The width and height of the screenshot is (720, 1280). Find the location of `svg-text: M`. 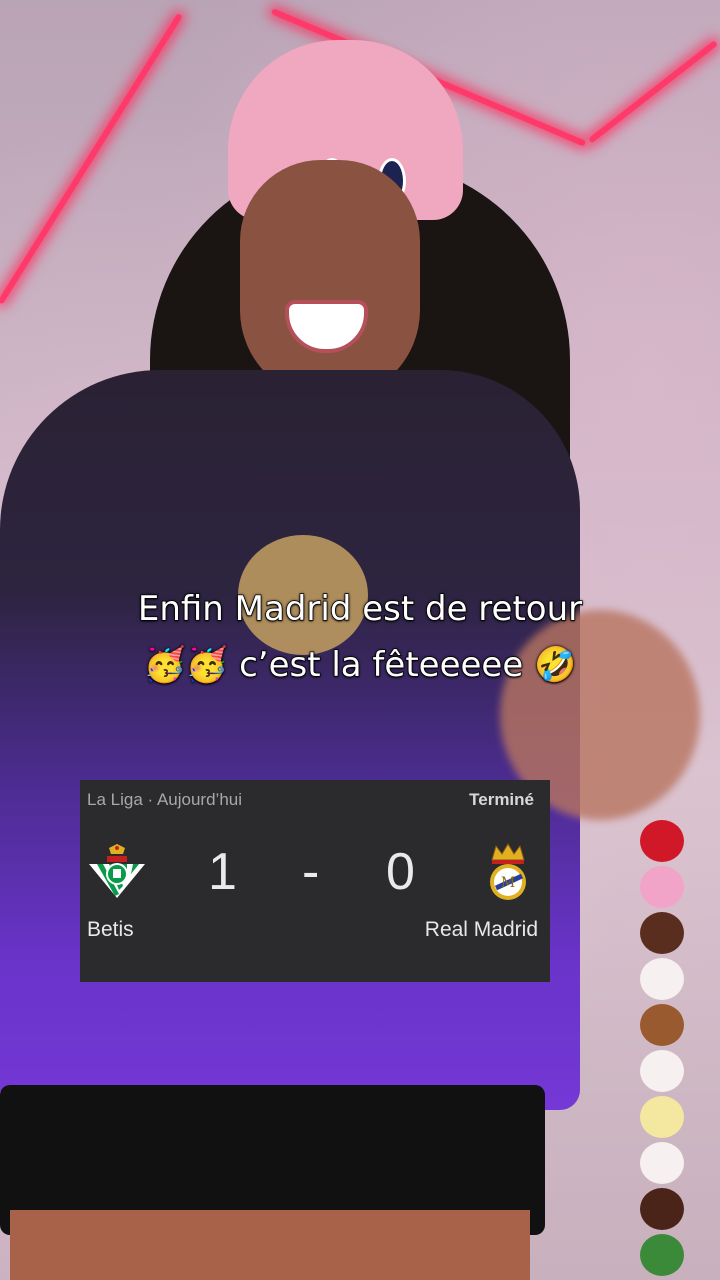

svg-text: M is located at coordinates (508, 883).